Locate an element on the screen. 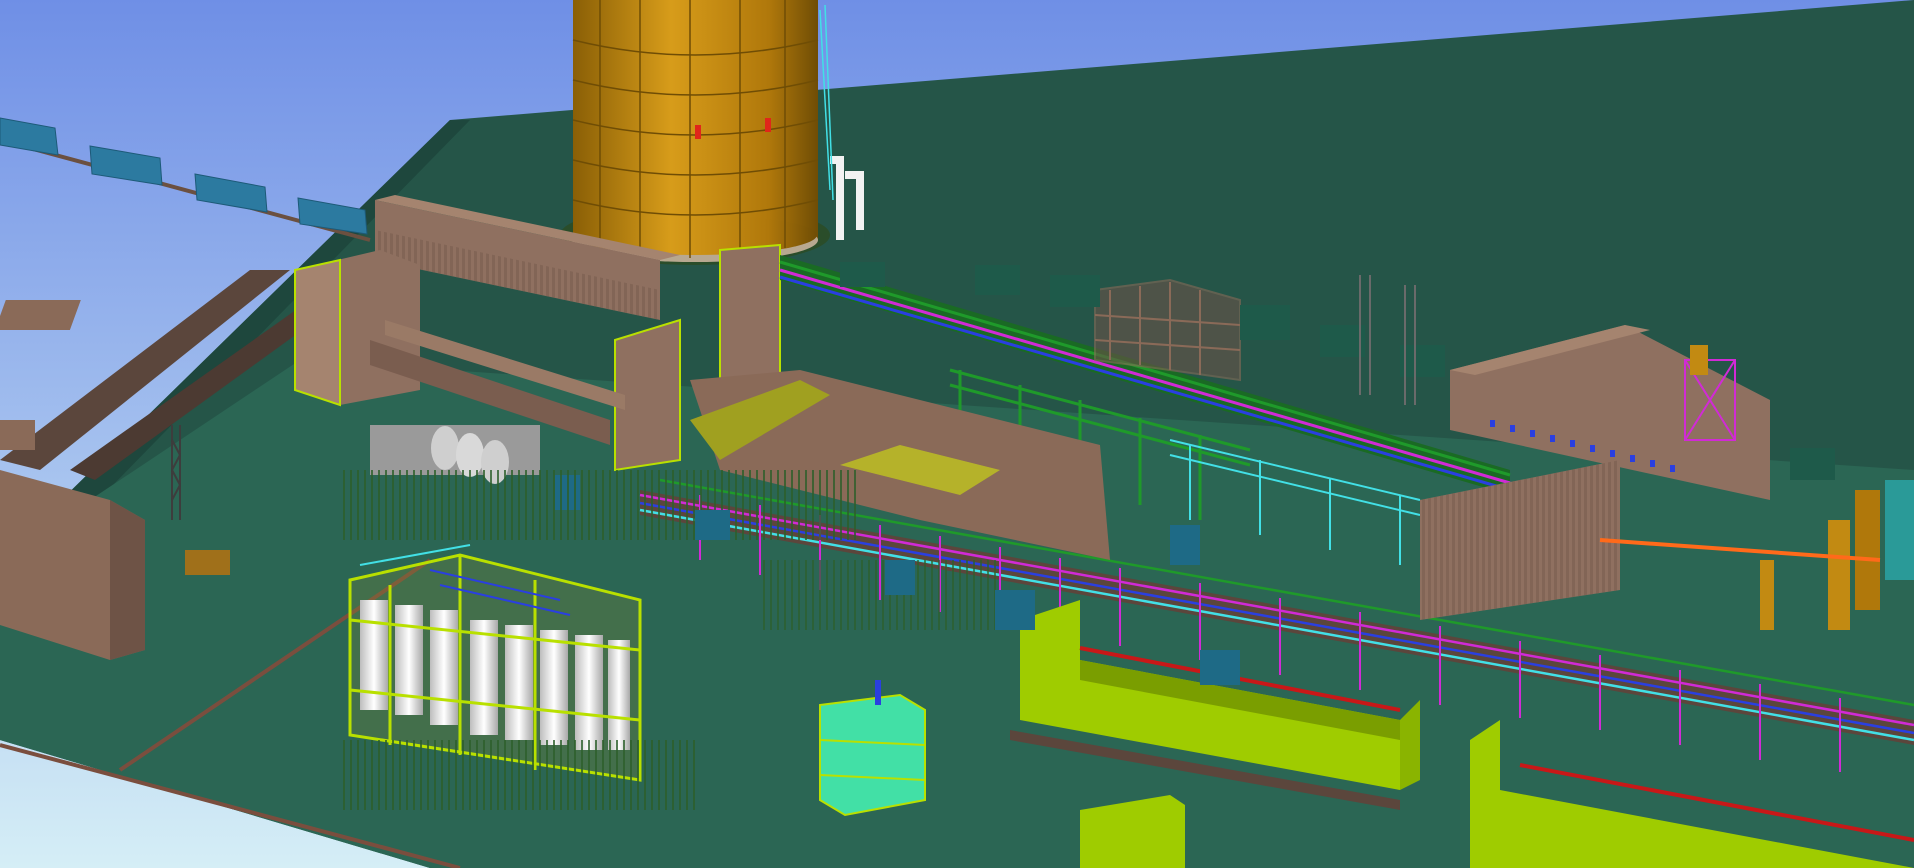  transfer-house-side is located at coordinates (127, 580).